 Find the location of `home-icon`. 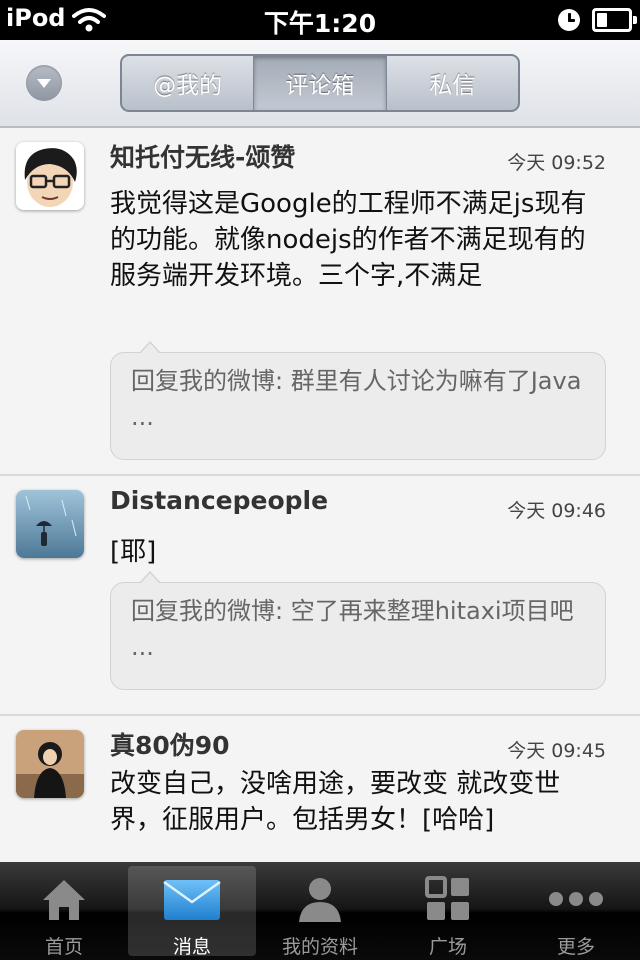

home-icon is located at coordinates (64, 900).